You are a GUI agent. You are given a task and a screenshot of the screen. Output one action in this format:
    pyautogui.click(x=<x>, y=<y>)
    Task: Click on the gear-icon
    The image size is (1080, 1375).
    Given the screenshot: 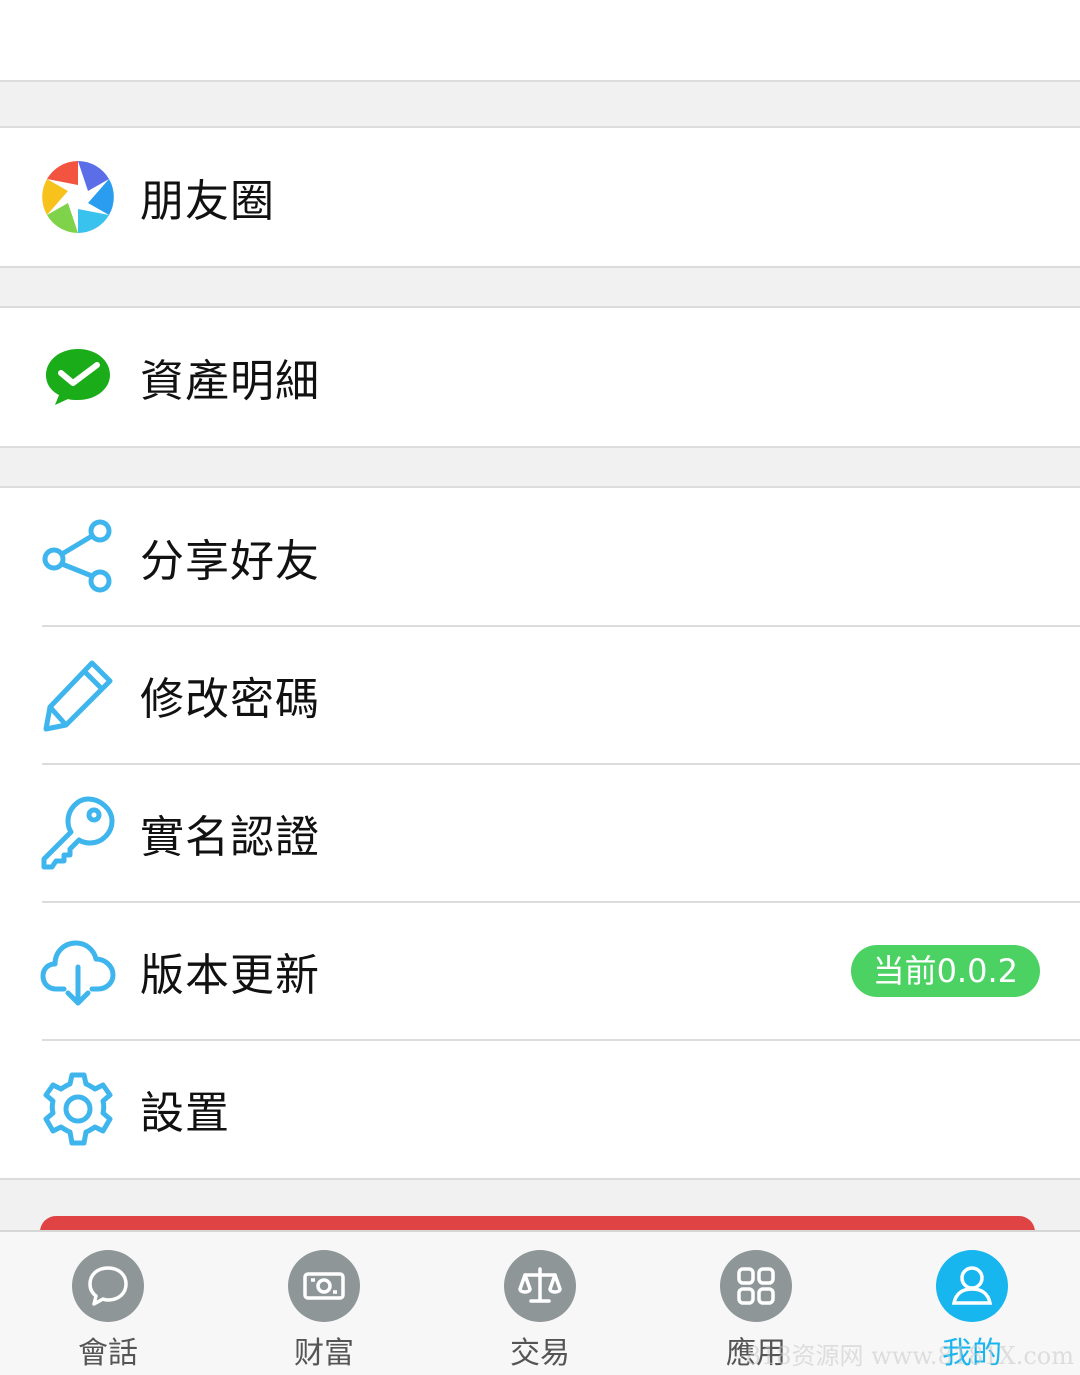 What is the action you would take?
    pyautogui.click(x=78, y=1109)
    